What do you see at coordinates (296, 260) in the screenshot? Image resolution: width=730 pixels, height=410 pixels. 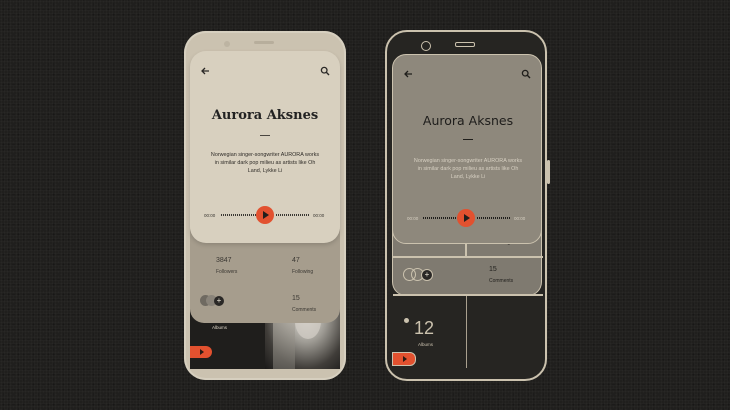 I see `following-count: 47` at bounding box center [296, 260].